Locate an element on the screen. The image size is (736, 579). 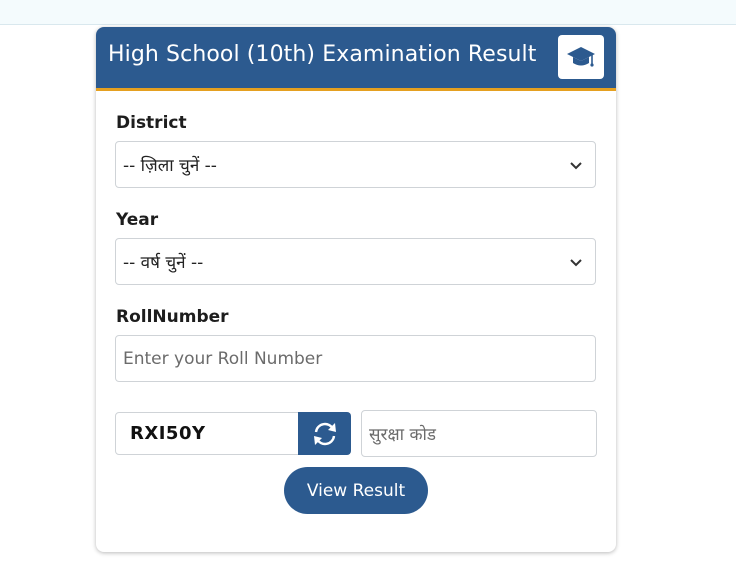
graduation-cap-icon is located at coordinates (581, 57).